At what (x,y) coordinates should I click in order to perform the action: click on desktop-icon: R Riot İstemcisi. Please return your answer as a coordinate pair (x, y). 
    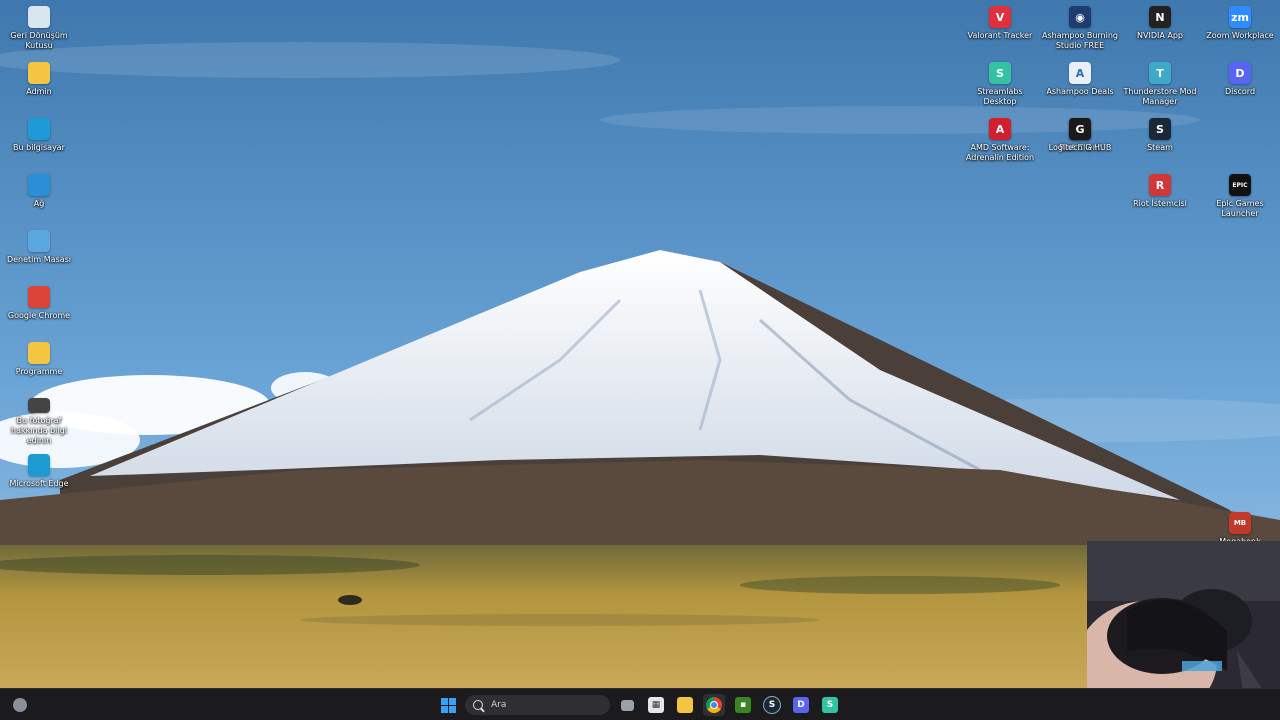
    Looking at the image, I should click on (1160, 196).